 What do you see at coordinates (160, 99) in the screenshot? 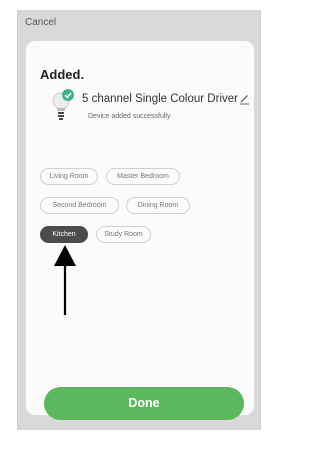
I see `device-name: 5 channel Single Colour Driver` at bounding box center [160, 99].